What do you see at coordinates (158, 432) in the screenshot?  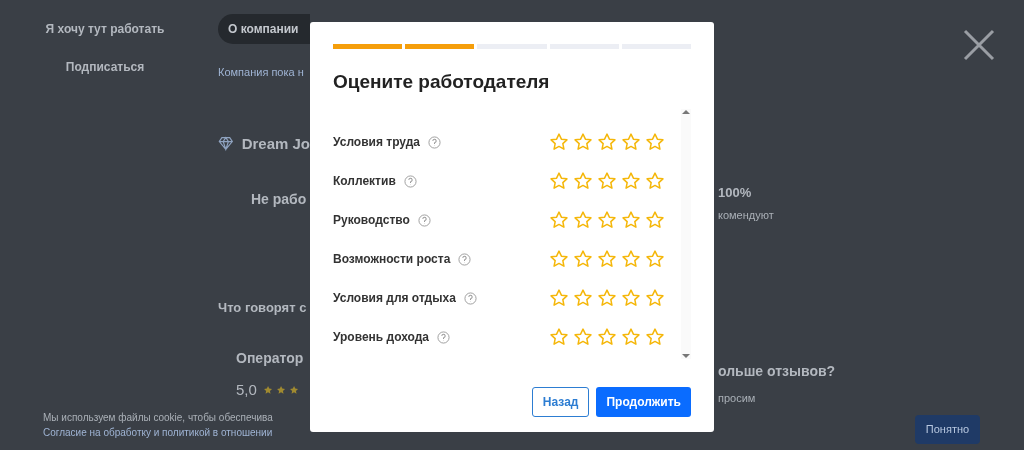 I see `cookie-link: Согласие на обработку и политикой в отношении` at bounding box center [158, 432].